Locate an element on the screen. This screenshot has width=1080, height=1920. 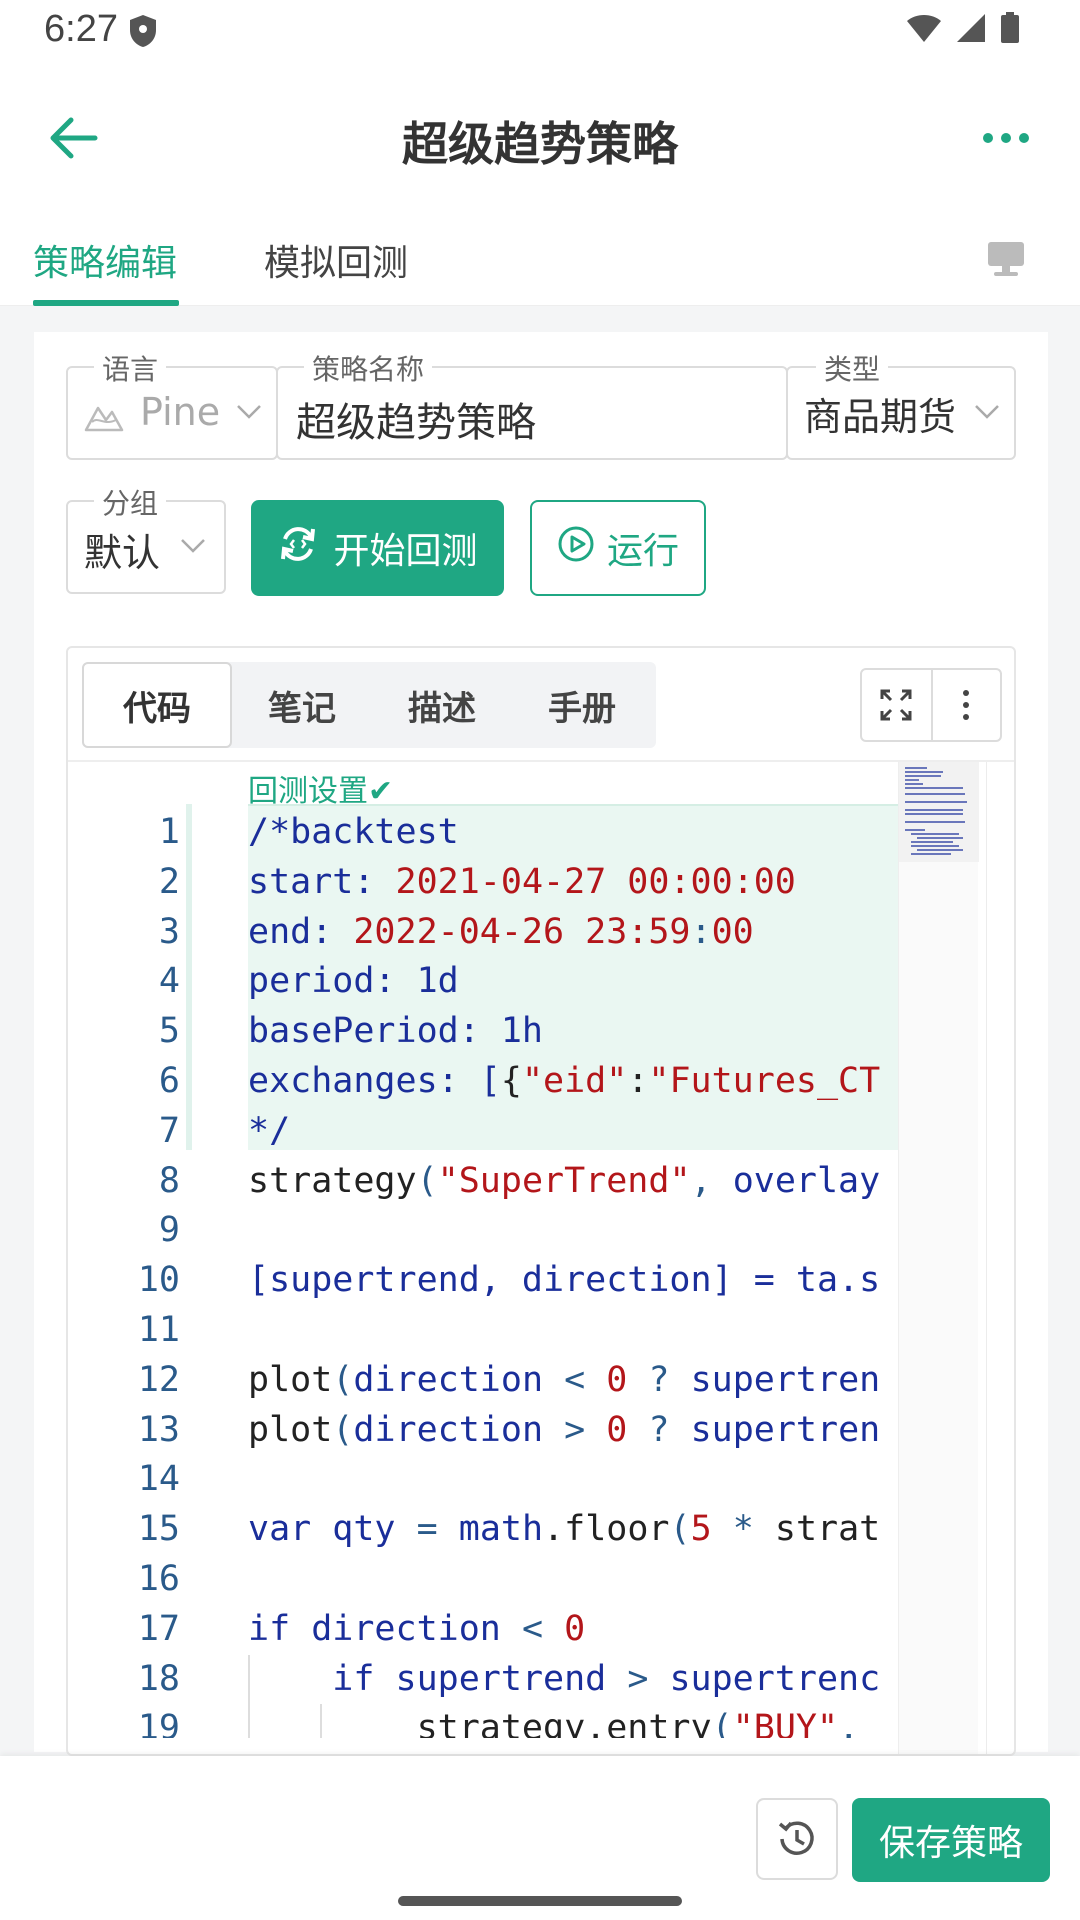
code-line: 7 */ is located at coordinates (483, 1132).